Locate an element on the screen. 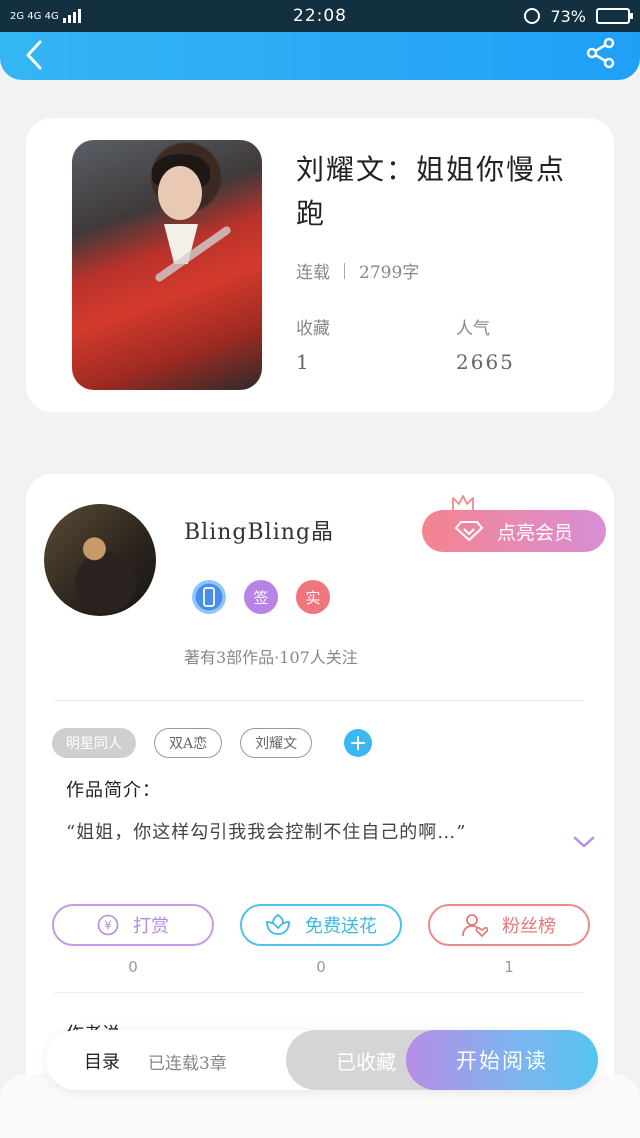 Image resolution: width=640 pixels, height=1138 pixels. network-label: 2G 4G 4G is located at coordinates (34, 16).